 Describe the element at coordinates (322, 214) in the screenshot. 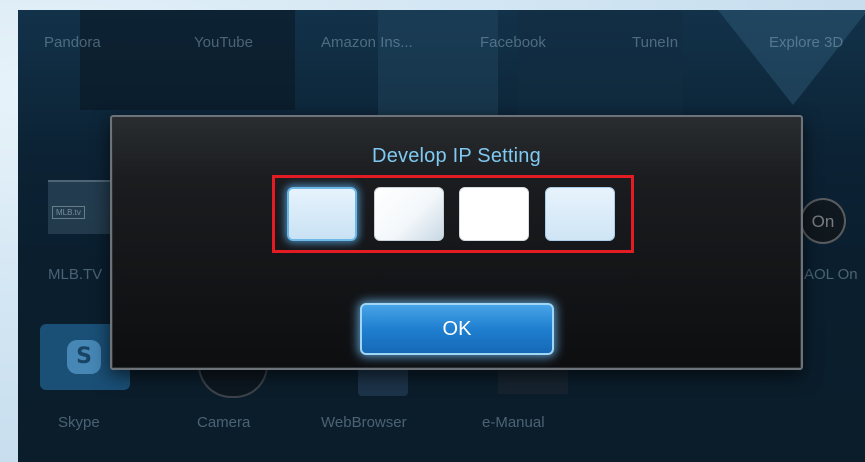

I see `ip-octet-1-input` at that location.